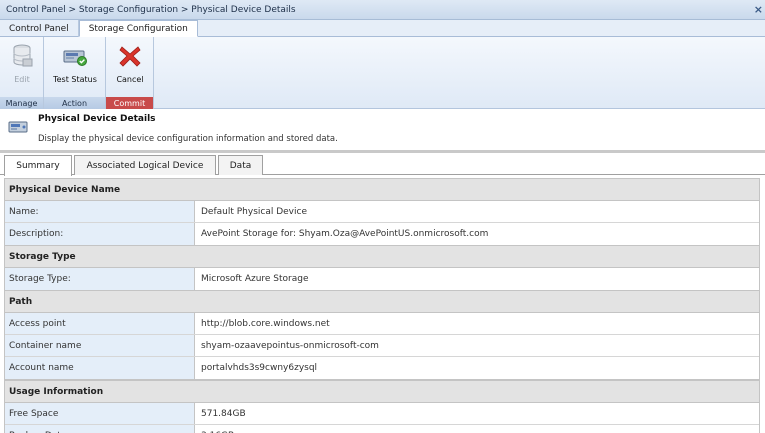 The image size is (765, 433). I want to click on test-status-button-label: Test Status, so click(75, 79).